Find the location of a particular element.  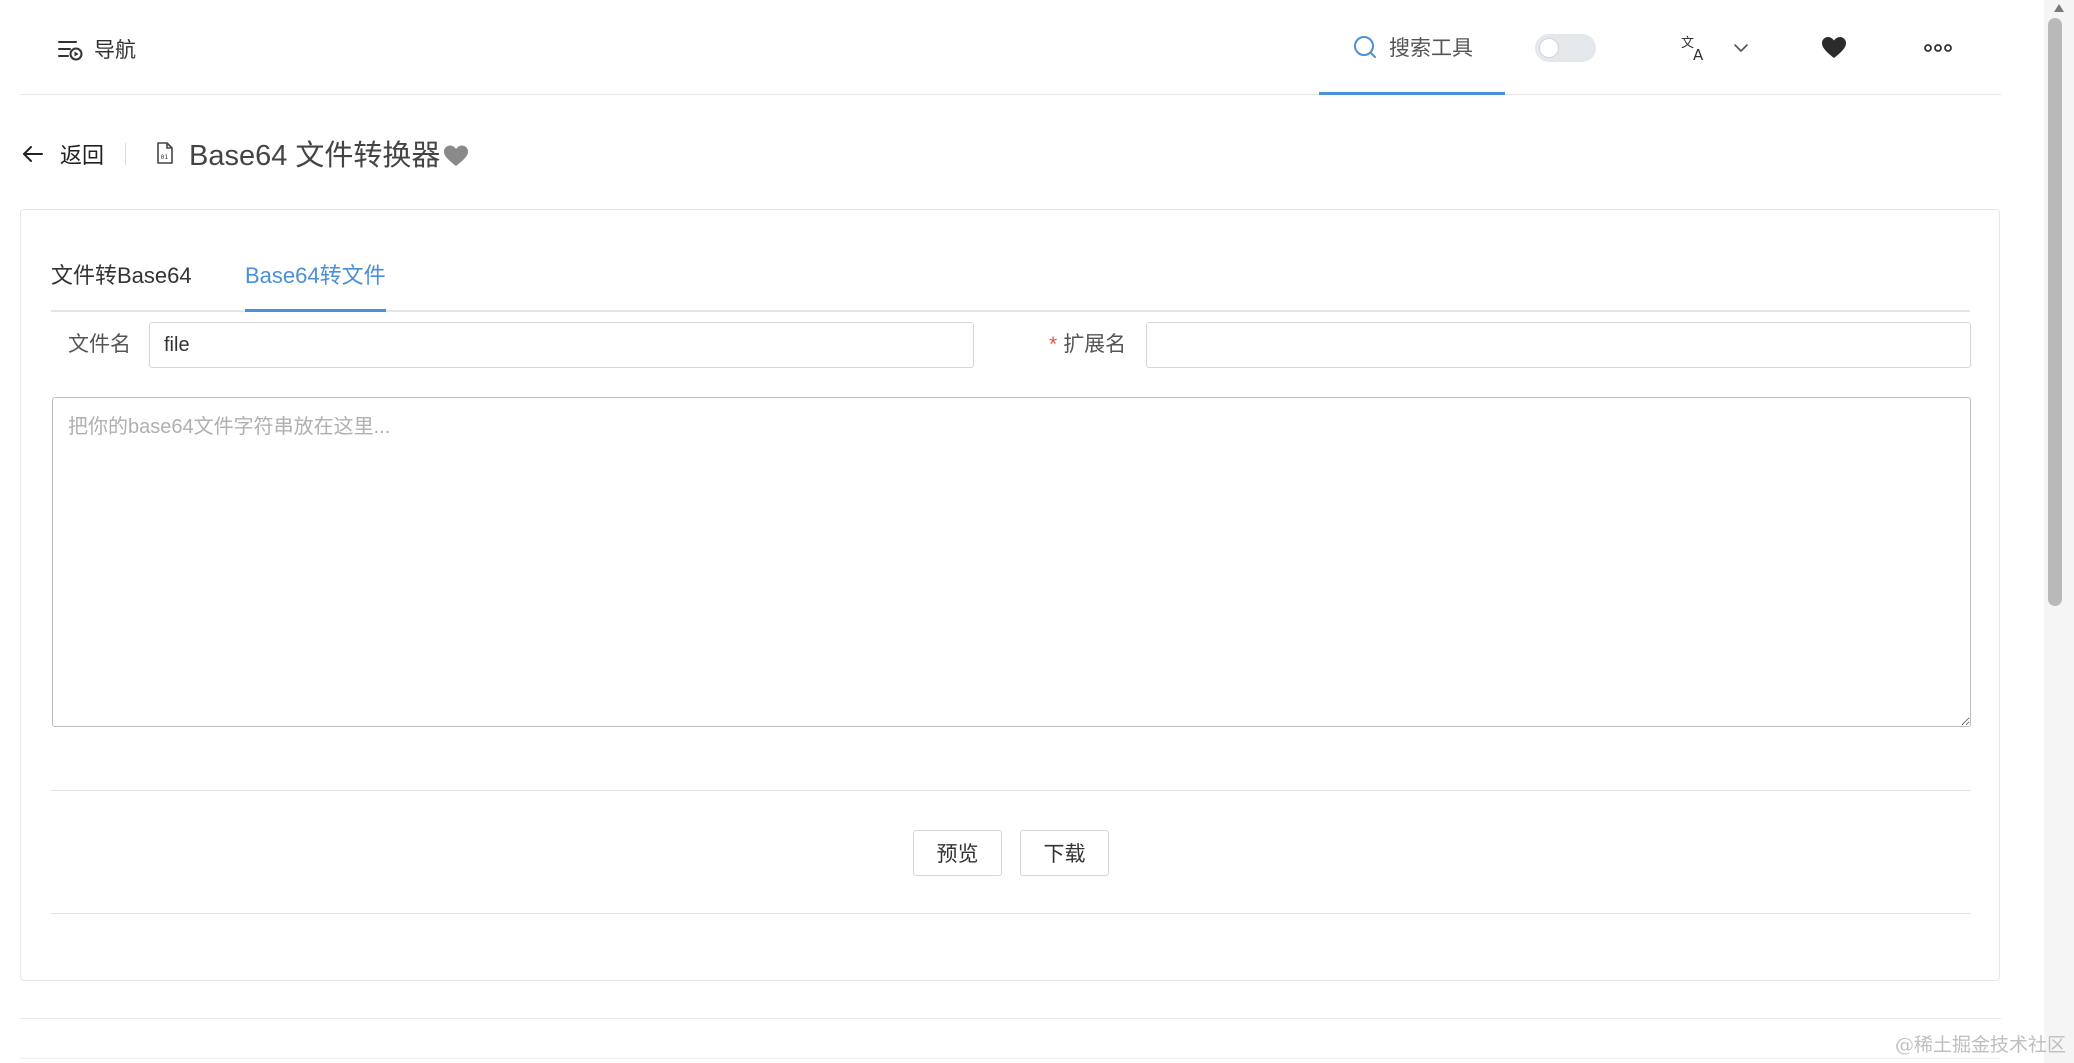

search-label: 搜索工具 is located at coordinates (1431, 48).